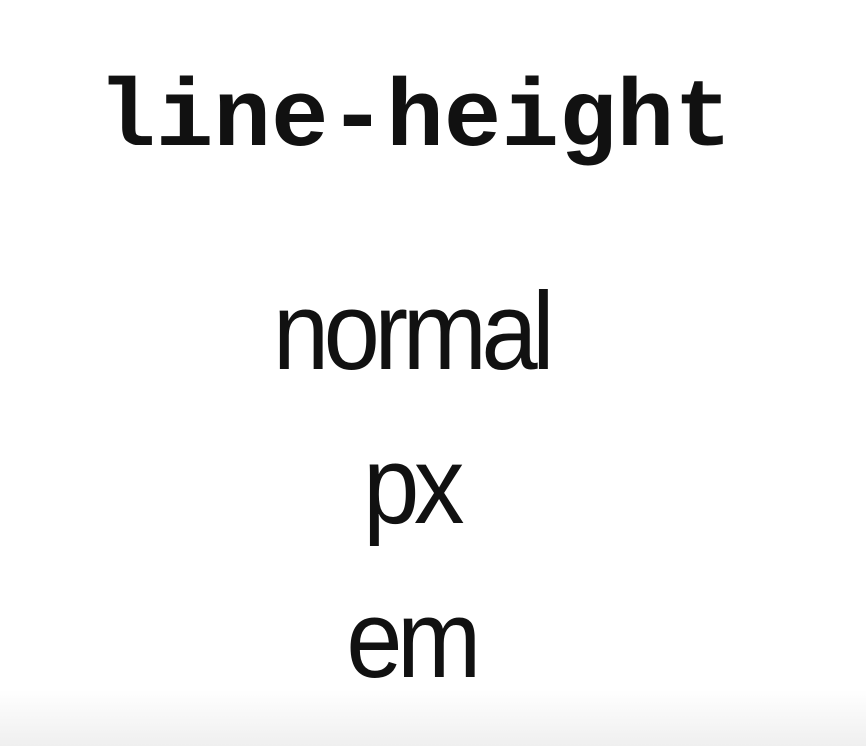  Describe the element at coordinates (433, 718) in the screenshot. I see `bottom-fade` at that location.